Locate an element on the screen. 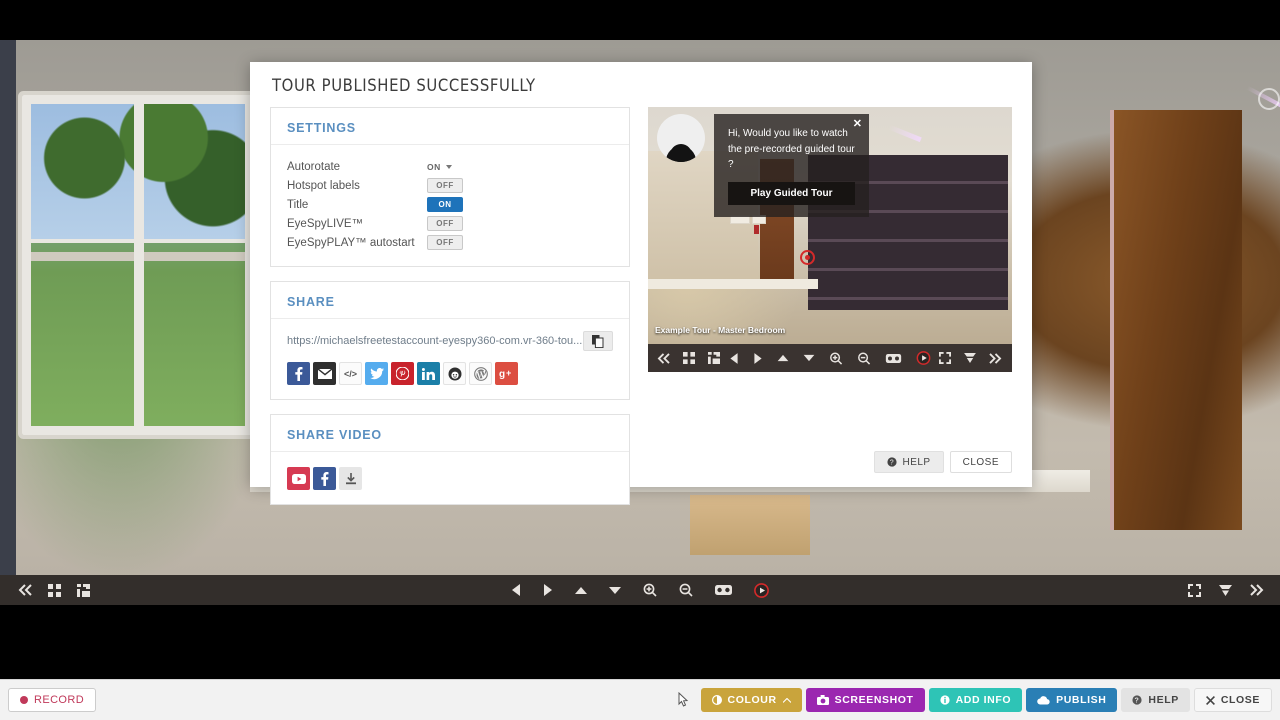 Image resolution: width=1280 pixels, height=720 pixels. colour-icon is located at coordinates (716, 700).